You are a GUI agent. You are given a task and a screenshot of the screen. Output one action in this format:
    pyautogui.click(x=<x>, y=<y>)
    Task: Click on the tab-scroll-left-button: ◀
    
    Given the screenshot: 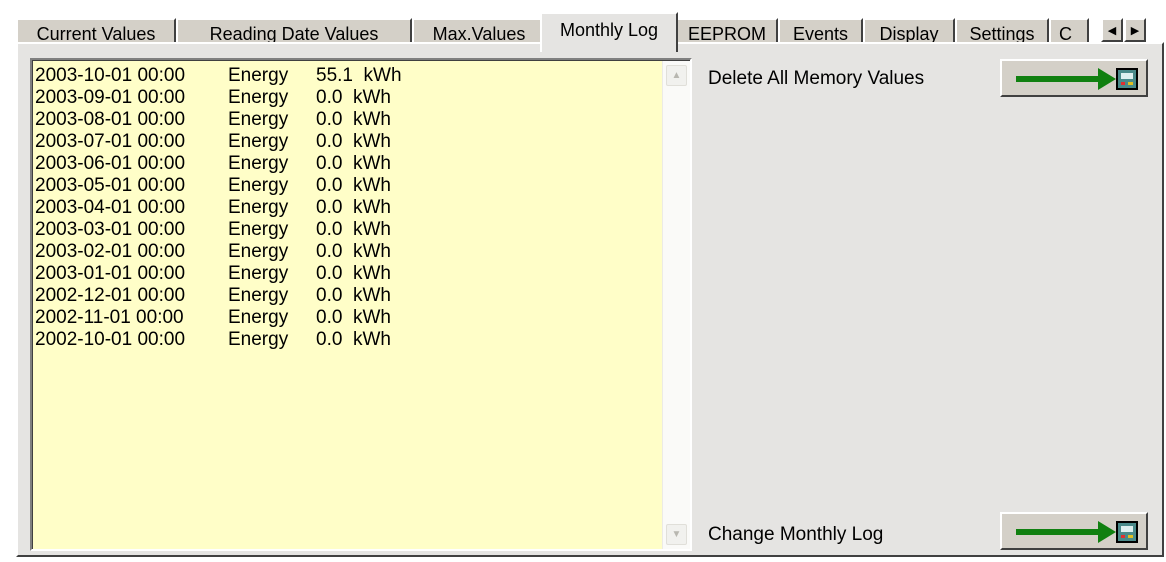 What is the action you would take?
    pyautogui.click(x=1112, y=30)
    